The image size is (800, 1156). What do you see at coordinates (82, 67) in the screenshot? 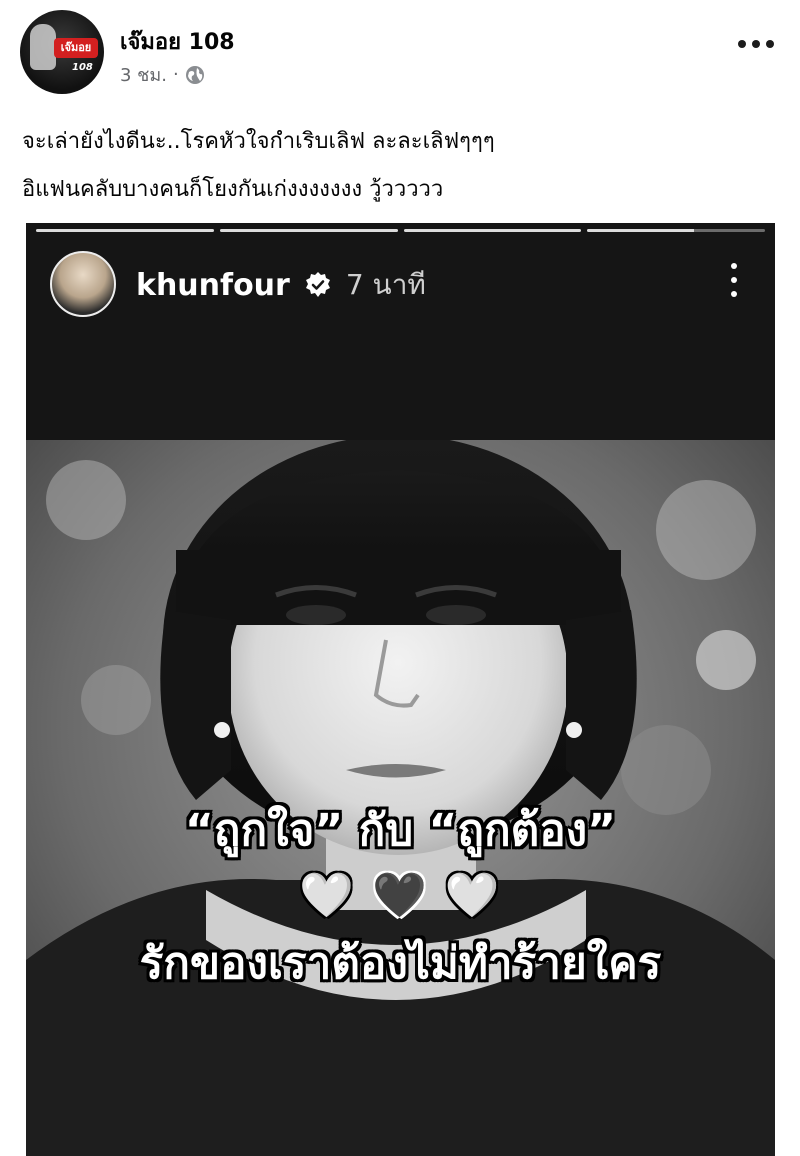
I see `avatar-number: 108` at bounding box center [82, 67].